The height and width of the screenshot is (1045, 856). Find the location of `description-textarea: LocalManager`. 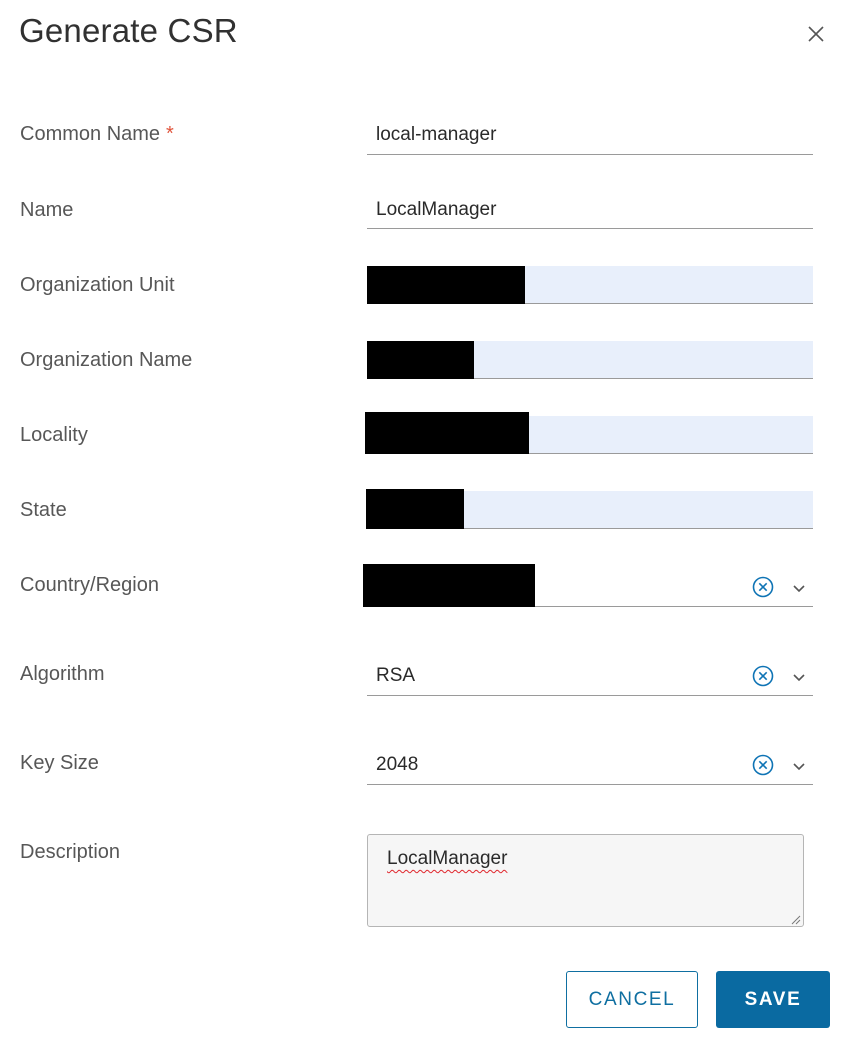

description-textarea: LocalManager is located at coordinates (585, 880).